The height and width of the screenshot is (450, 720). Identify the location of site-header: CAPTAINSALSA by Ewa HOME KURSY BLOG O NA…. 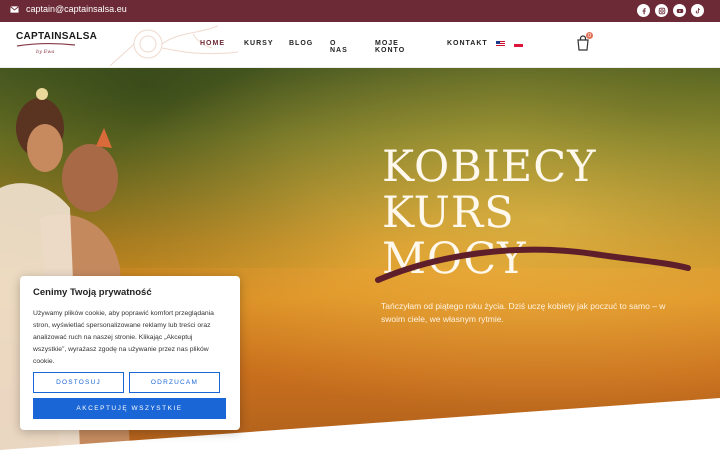
(360, 45).